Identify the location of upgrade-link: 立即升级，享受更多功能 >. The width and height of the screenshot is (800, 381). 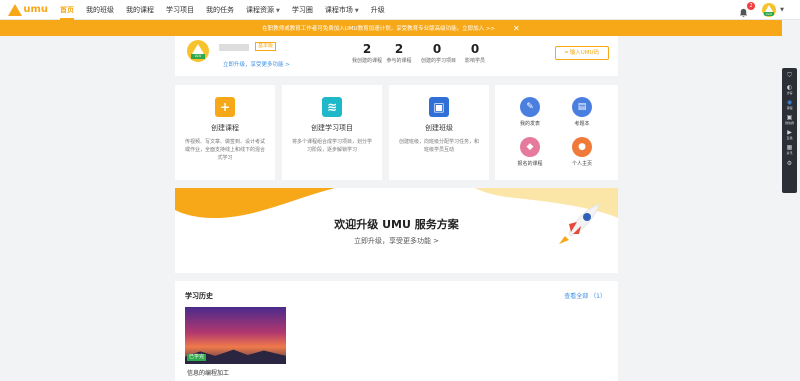
(256, 64).